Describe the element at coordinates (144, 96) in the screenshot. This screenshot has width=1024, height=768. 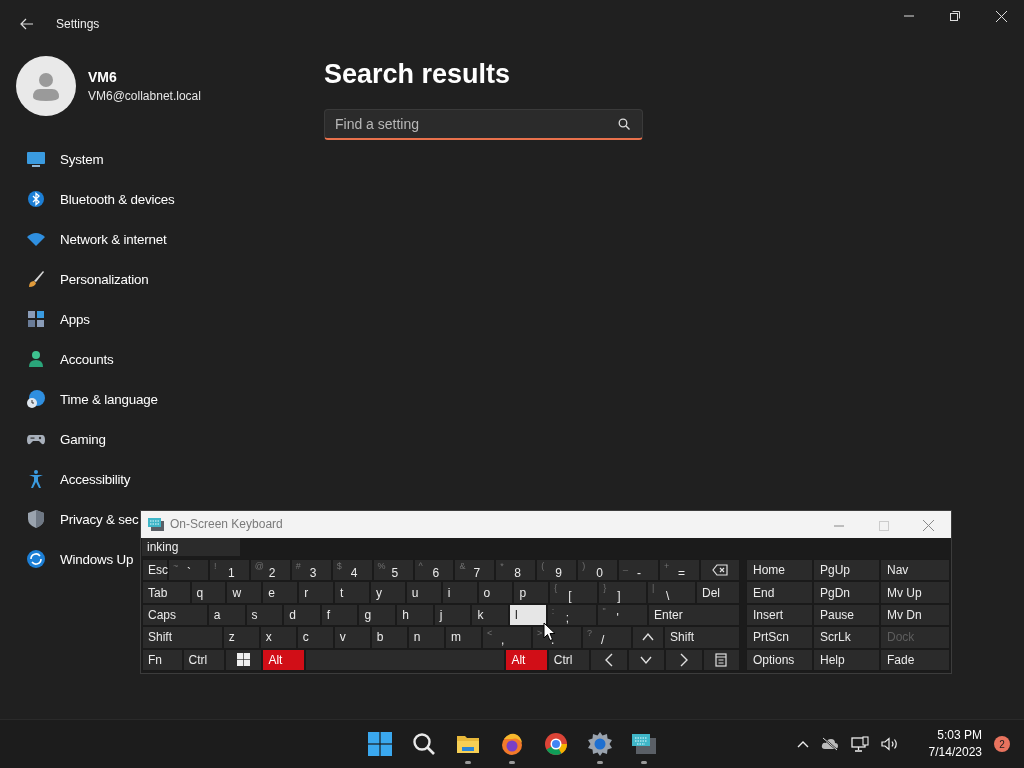
I see `user-email: VM6@collabnet.local` at that location.